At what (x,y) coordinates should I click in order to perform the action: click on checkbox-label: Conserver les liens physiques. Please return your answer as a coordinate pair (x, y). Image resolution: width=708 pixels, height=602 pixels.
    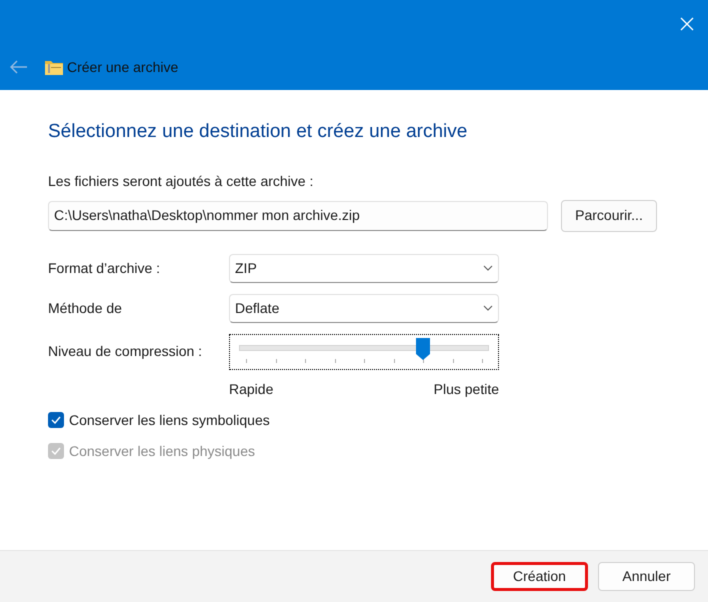
    Looking at the image, I should click on (162, 451).